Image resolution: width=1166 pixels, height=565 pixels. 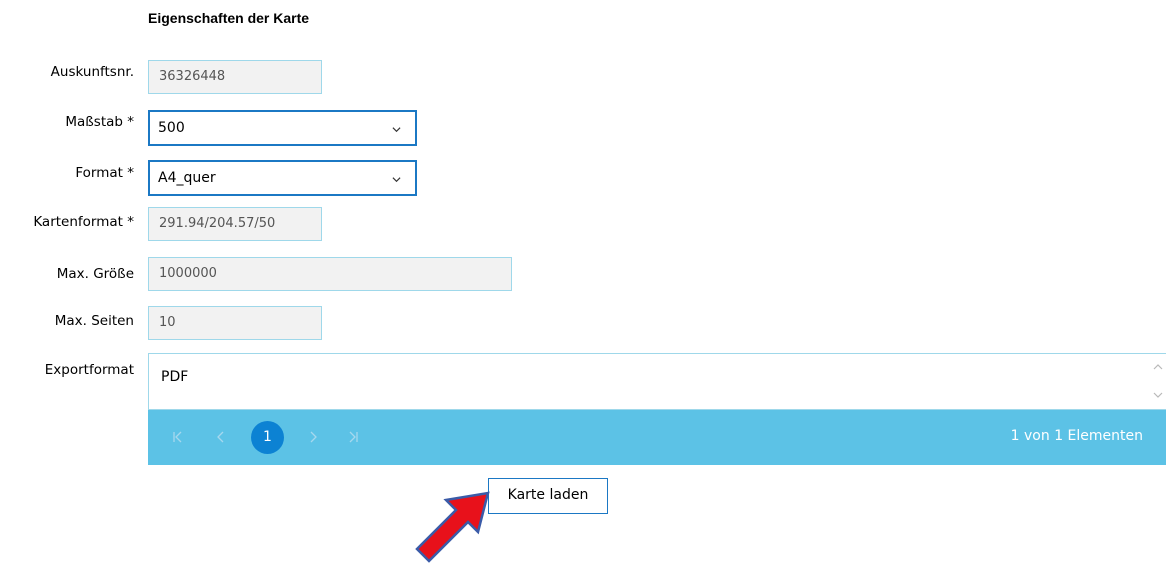 I want to click on kartenformat-label: Kartenformat *, so click(x=83, y=222).